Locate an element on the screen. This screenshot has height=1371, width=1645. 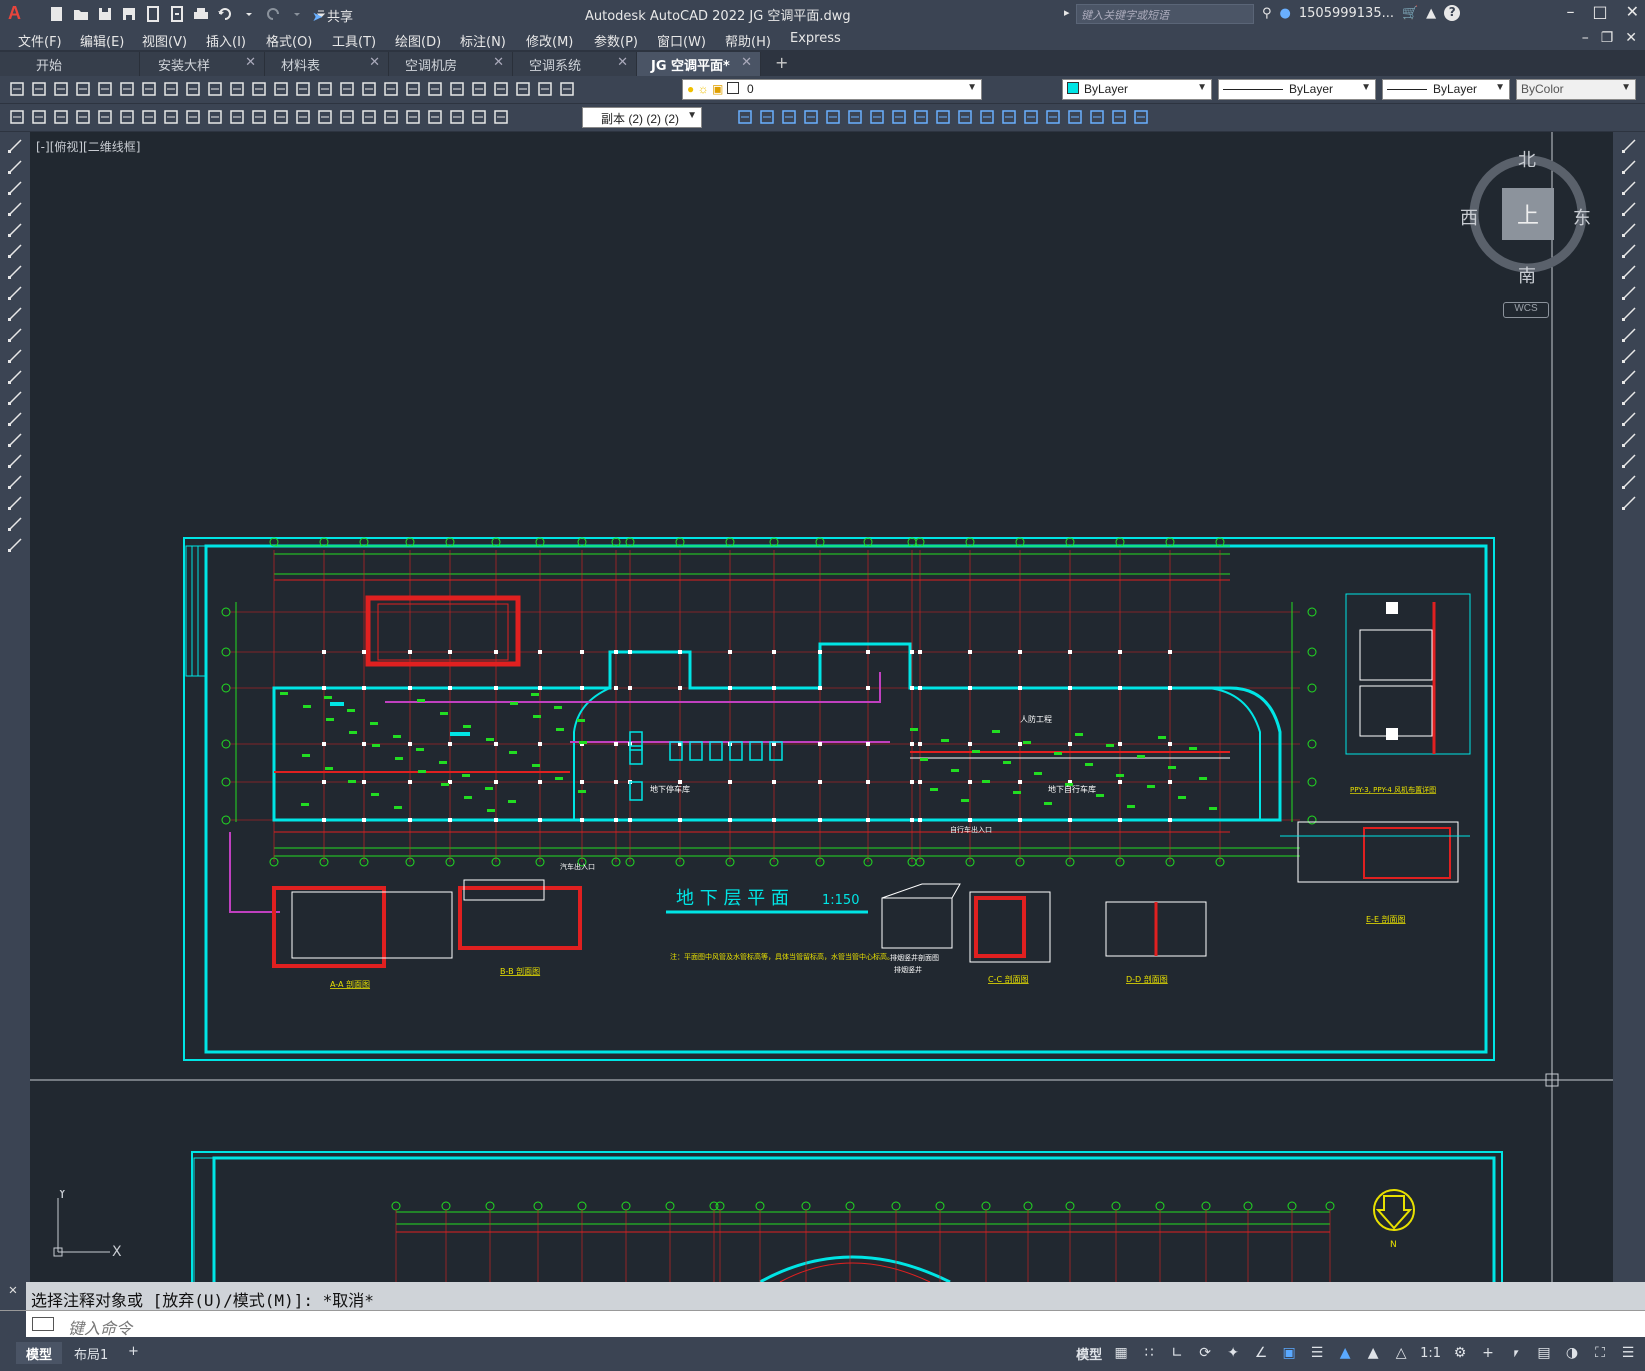
doc-close-icon: ✕ is located at coordinates (1631, 38).